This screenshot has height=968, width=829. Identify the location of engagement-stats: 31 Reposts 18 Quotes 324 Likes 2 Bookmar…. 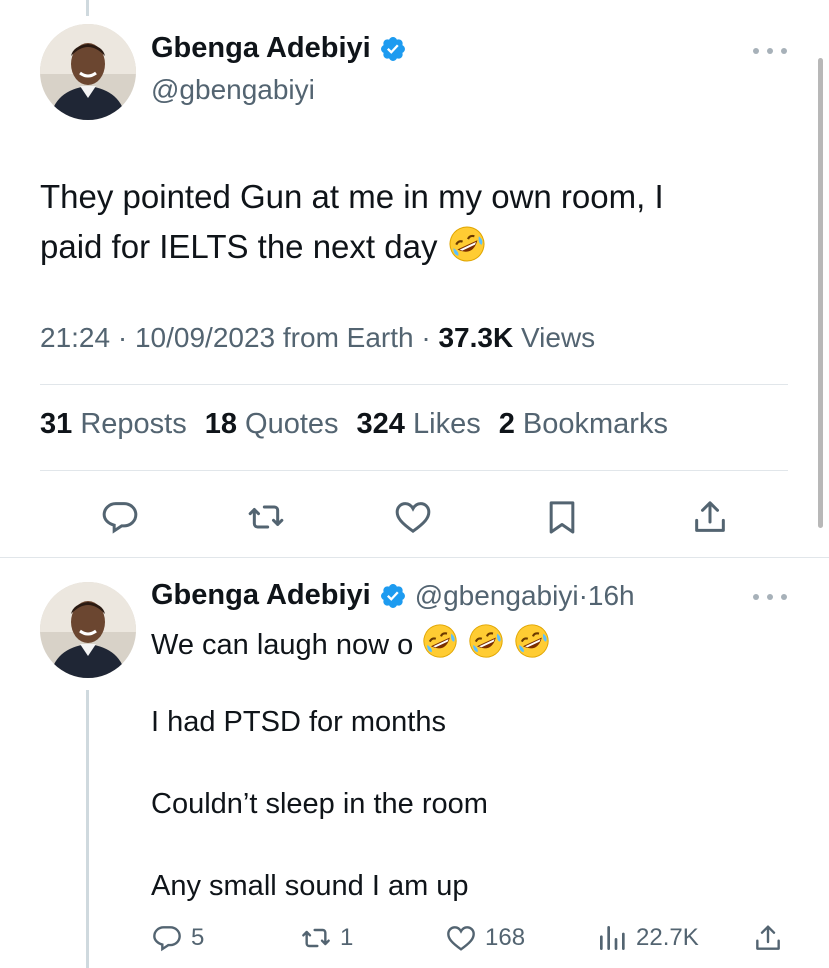
(354, 424).